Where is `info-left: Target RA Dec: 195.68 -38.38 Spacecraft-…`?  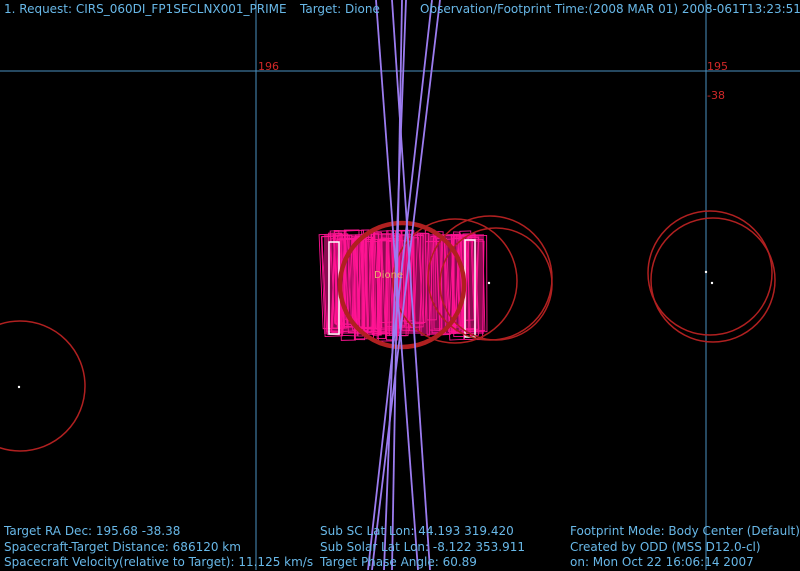 info-left: Target RA Dec: 195.68 -38.38 Spacecraft-… is located at coordinates (158, 547).